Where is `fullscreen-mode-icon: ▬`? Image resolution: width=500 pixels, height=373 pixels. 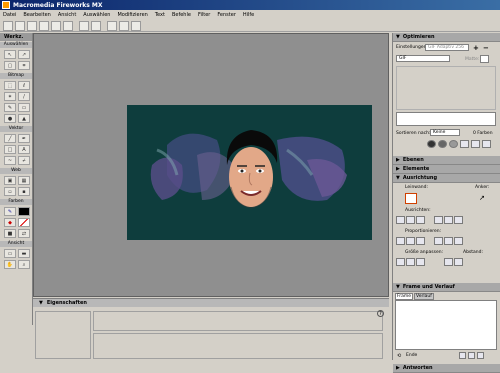
fullscreen-mode-icon: ▬ is located at coordinates (24, 253).